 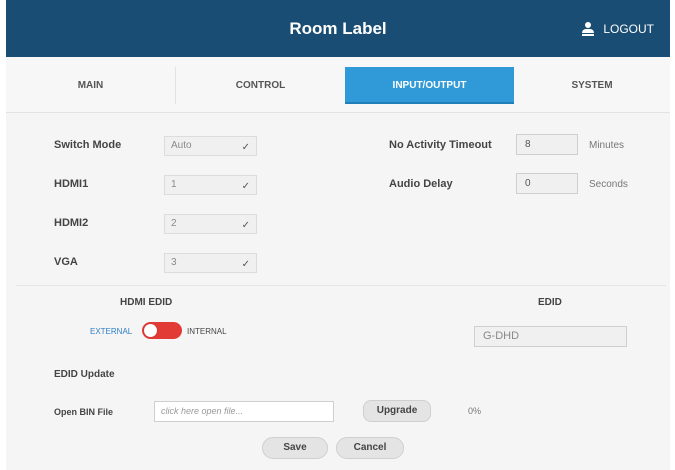 What do you see at coordinates (84, 412) in the screenshot?
I see `open-bin-file-label: Open BIN File` at bounding box center [84, 412].